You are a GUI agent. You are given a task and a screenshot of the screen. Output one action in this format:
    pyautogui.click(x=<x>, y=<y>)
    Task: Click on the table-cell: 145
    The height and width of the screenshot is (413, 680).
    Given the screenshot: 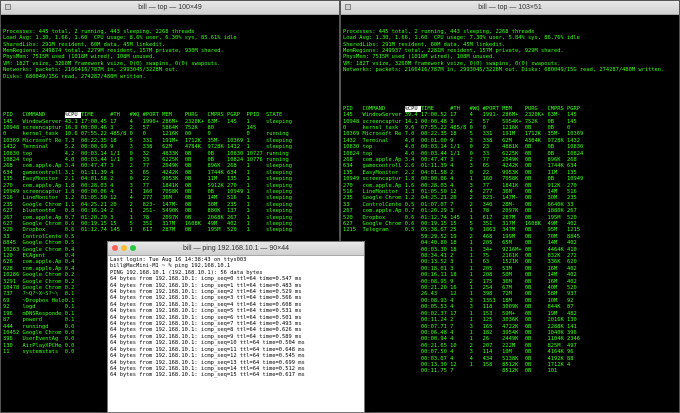 What is the action you would take?
    pyautogui.click(x=577, y=121)
    